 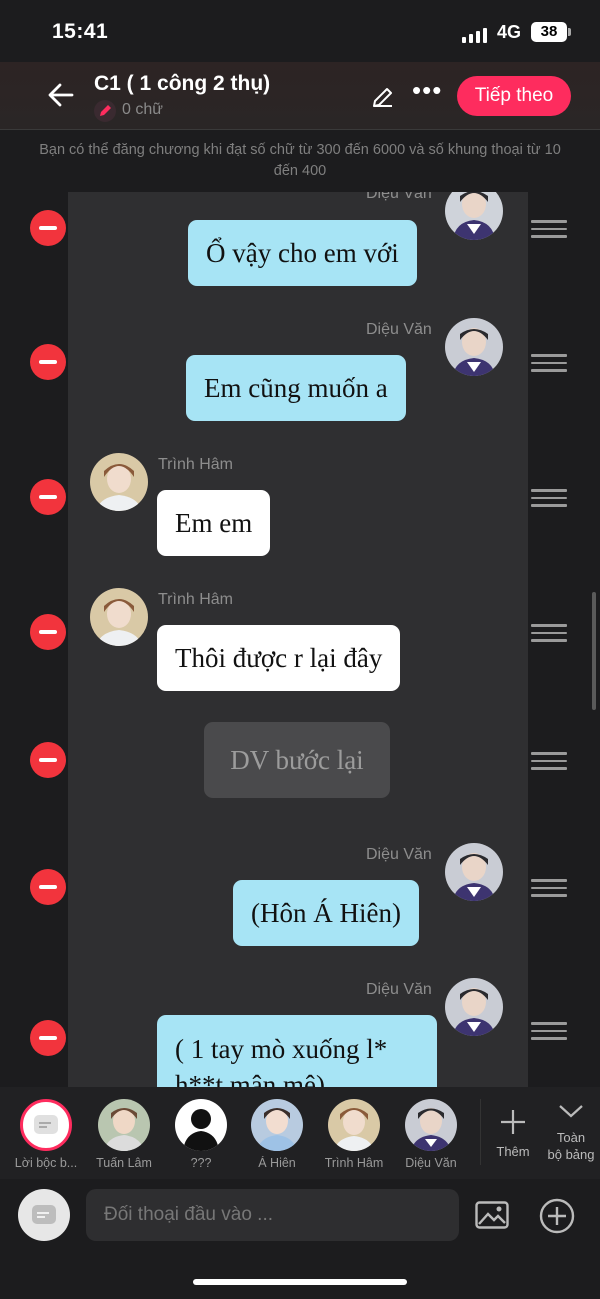 What do you see at coordinates (571, 1137) in the screenshot?
I see `show-all-label-1: Toàn` at bounding box center [571, 1137].